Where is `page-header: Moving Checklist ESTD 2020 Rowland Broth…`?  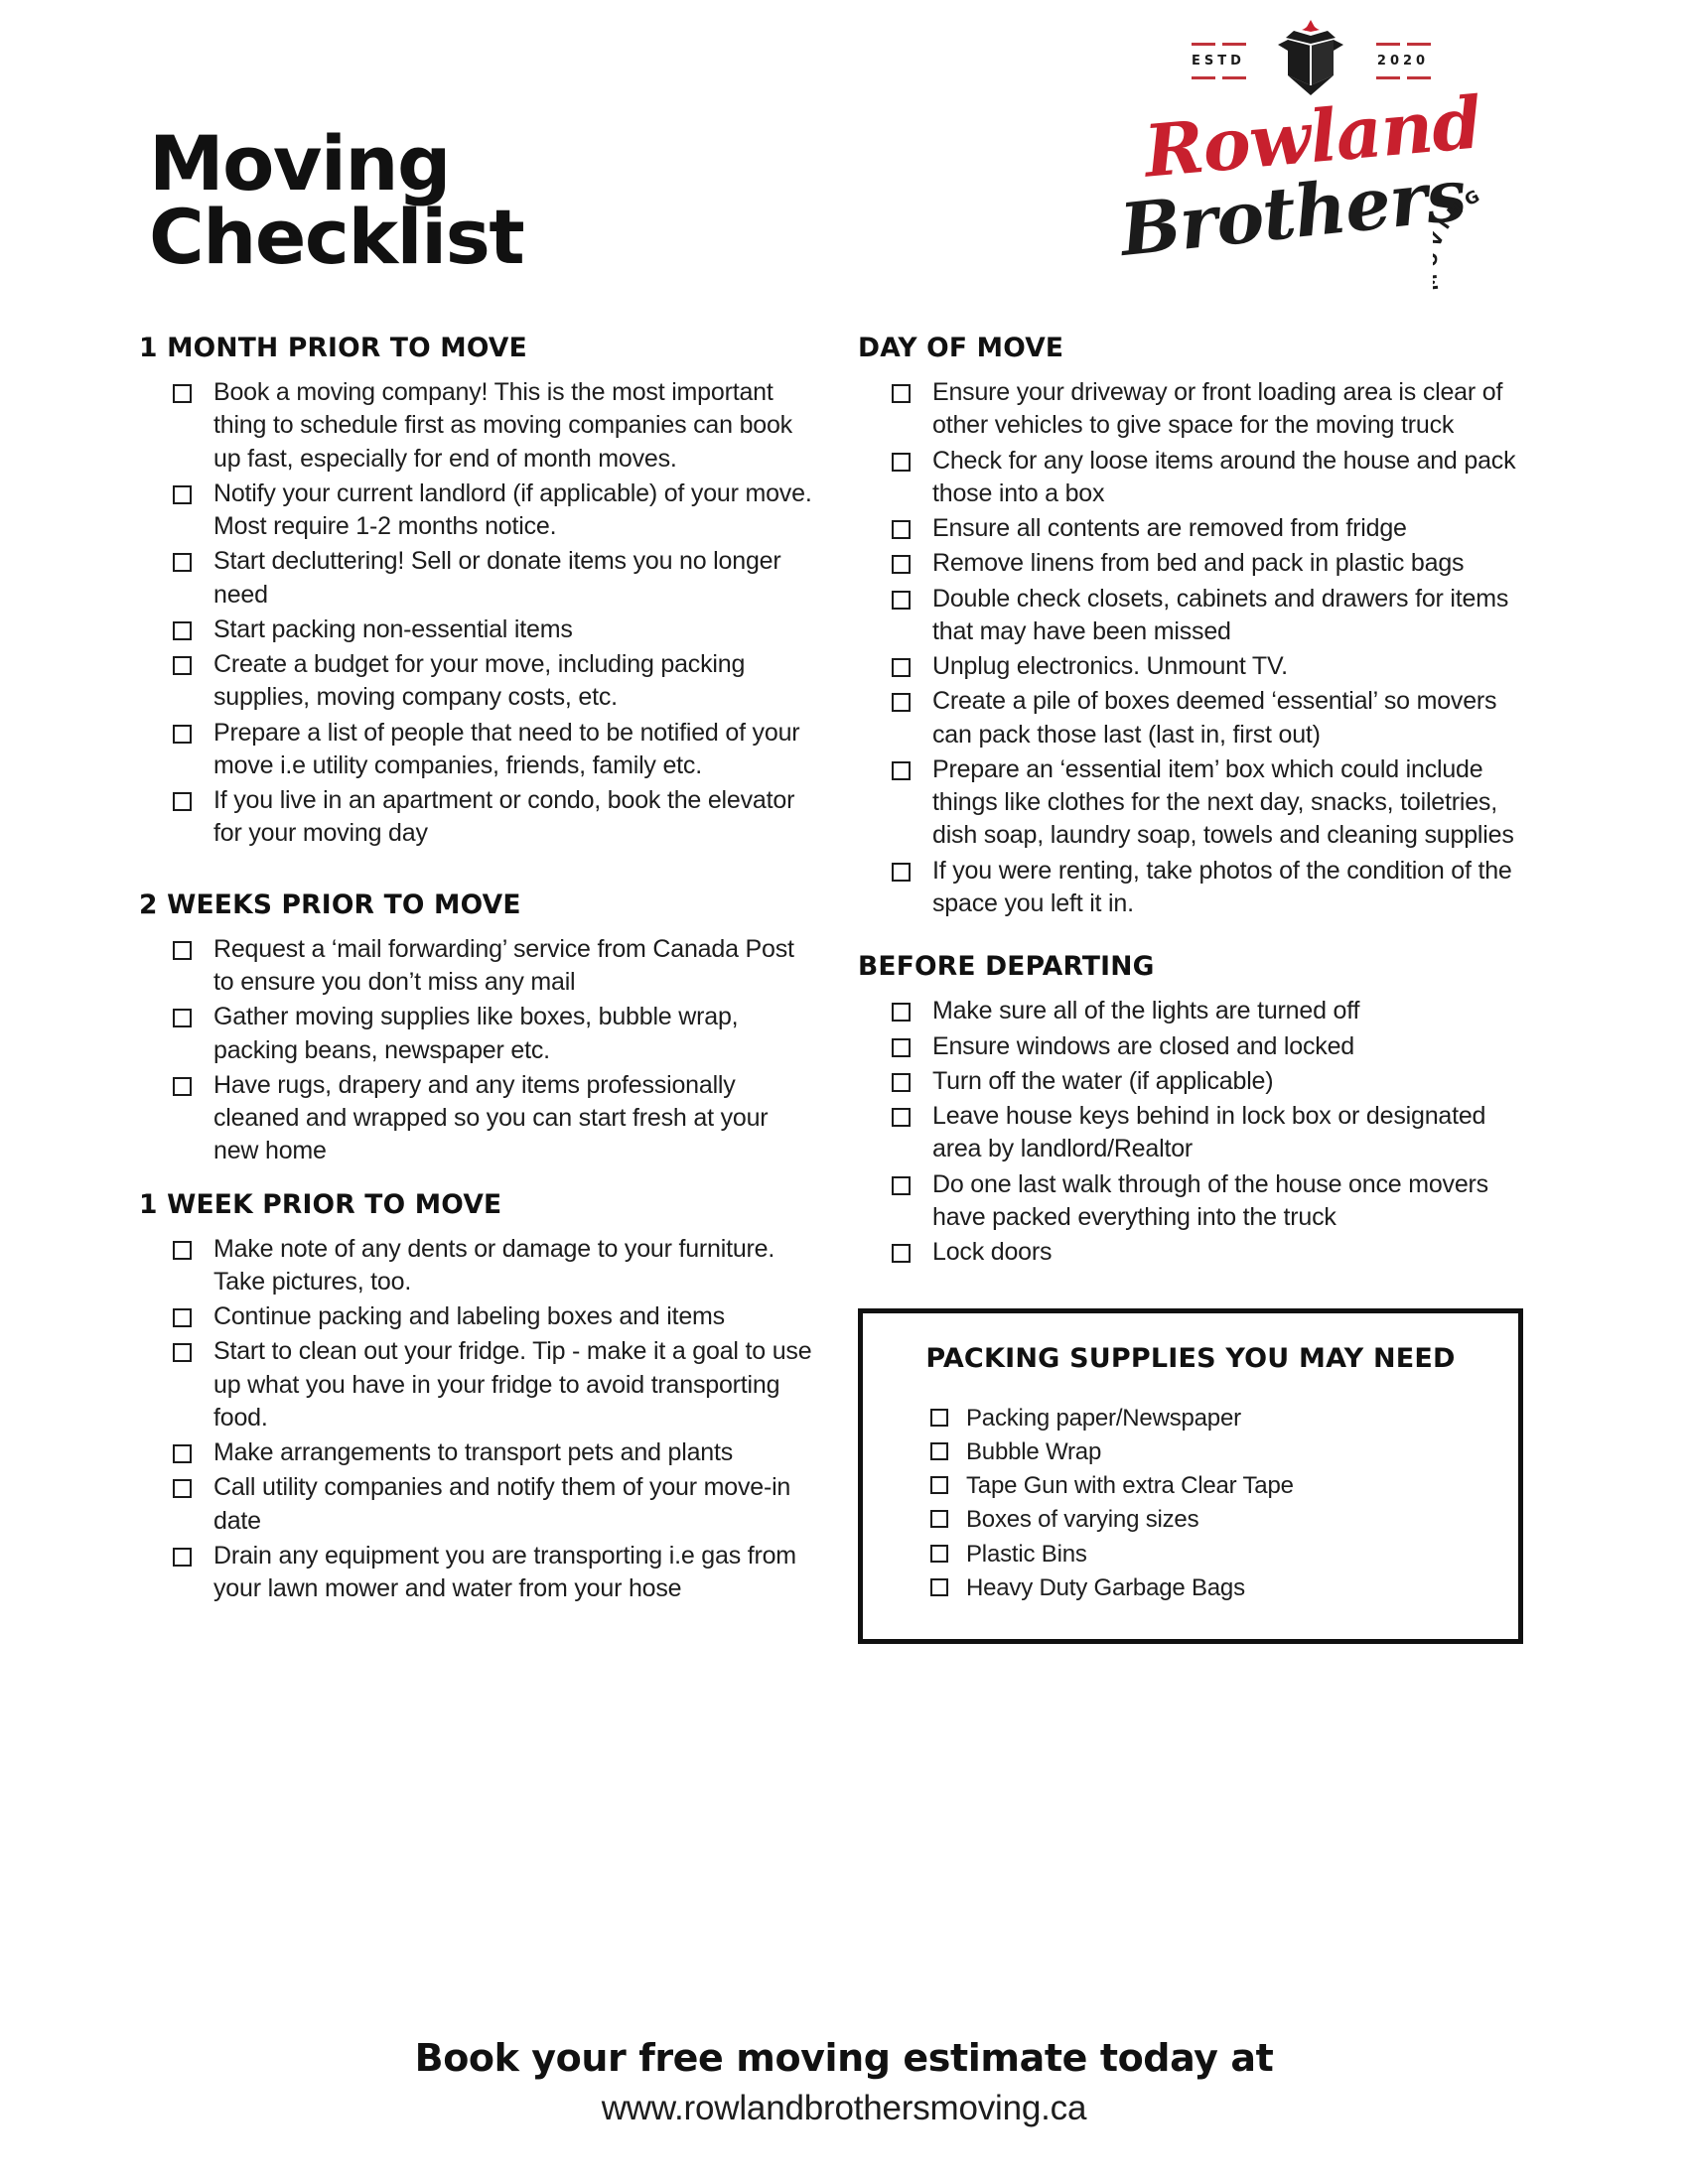 page-header: Moving Checklist ESTD 2020 Rowland Broth… is located at coordinates (844, 164).